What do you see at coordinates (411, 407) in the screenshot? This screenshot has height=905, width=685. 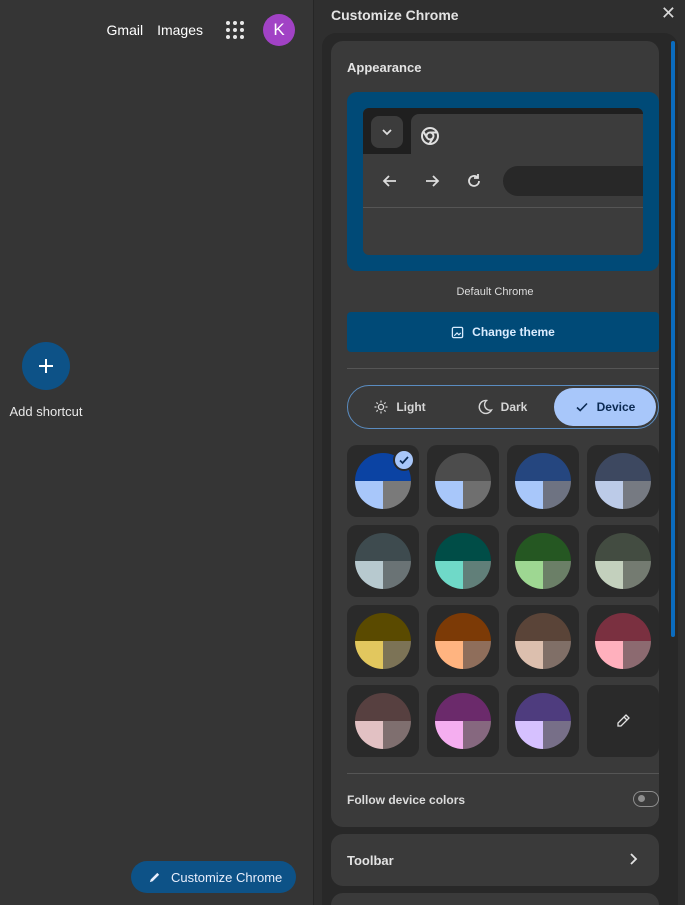 I see `mode-light-label: Light` at bounding box center [411, 407].